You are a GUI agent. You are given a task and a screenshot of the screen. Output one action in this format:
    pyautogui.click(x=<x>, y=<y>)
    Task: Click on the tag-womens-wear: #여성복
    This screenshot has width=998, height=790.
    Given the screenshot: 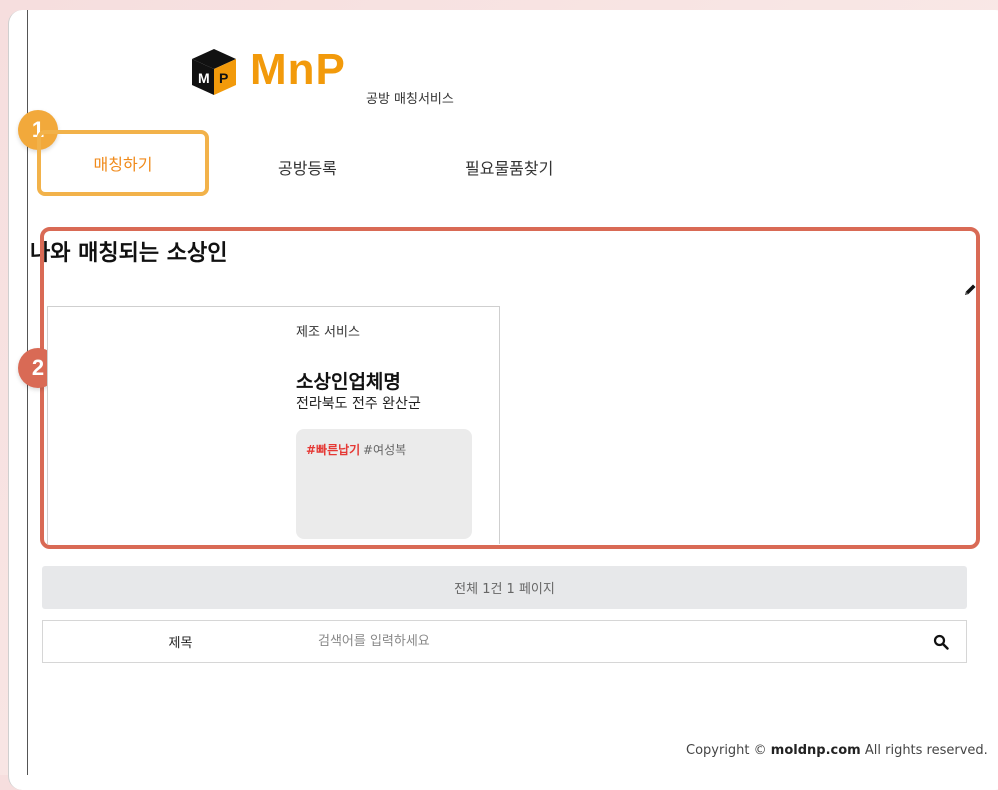 What is the action you would take?
    pyautogui.click(x=384, y=449)
    